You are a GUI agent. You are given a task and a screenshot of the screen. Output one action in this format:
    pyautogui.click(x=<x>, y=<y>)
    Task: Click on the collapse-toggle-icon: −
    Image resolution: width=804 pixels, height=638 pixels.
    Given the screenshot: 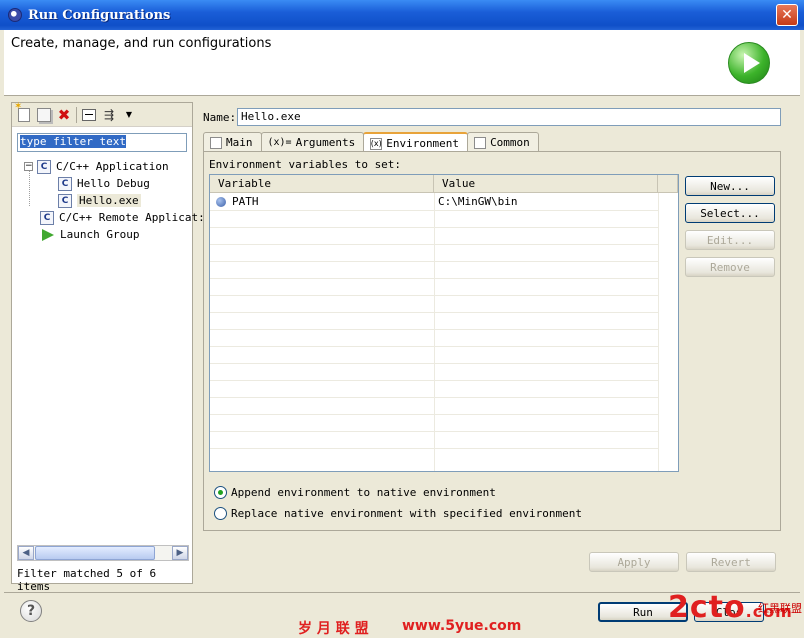 What is the action you would take?
    pyautogui.click(x=28, y=166)
    